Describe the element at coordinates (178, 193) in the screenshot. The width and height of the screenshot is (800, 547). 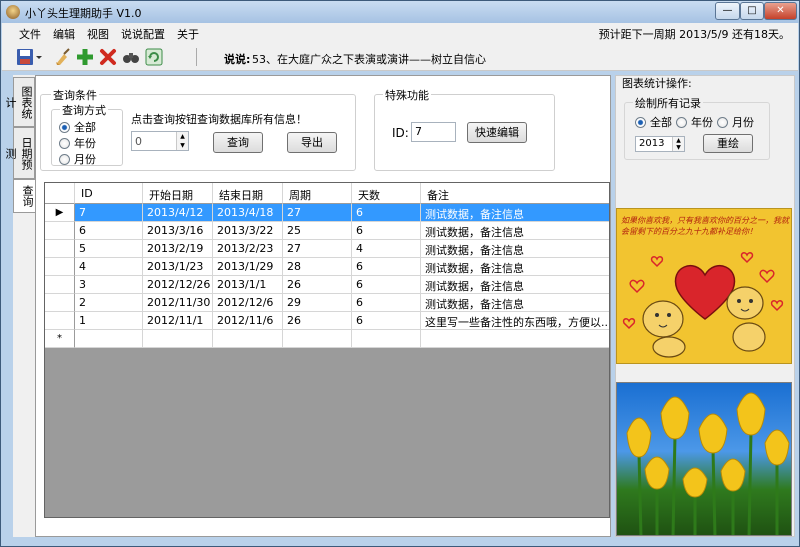
I see `column-header-start-date: 开始日期` at that location.